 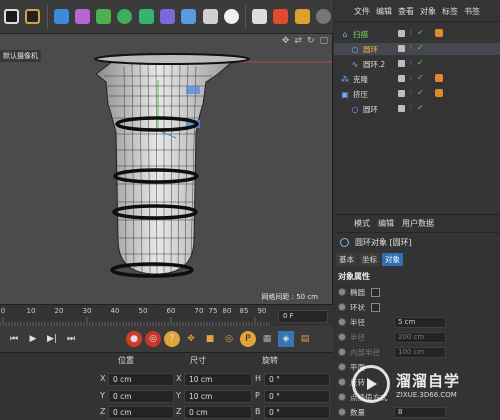 I want to click on cube-button, so click(x=60, y=17).